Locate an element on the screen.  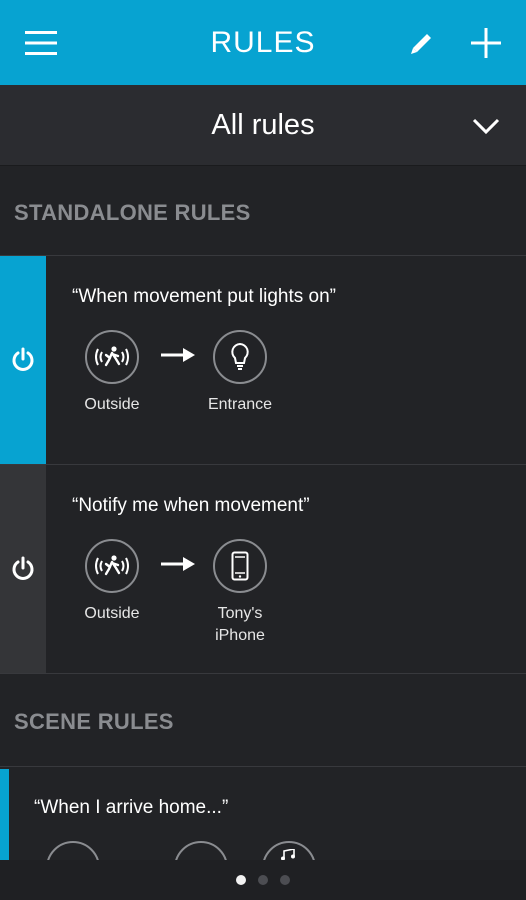
rule-title: “Notify me when movement” is located at coordinates (191, 505).